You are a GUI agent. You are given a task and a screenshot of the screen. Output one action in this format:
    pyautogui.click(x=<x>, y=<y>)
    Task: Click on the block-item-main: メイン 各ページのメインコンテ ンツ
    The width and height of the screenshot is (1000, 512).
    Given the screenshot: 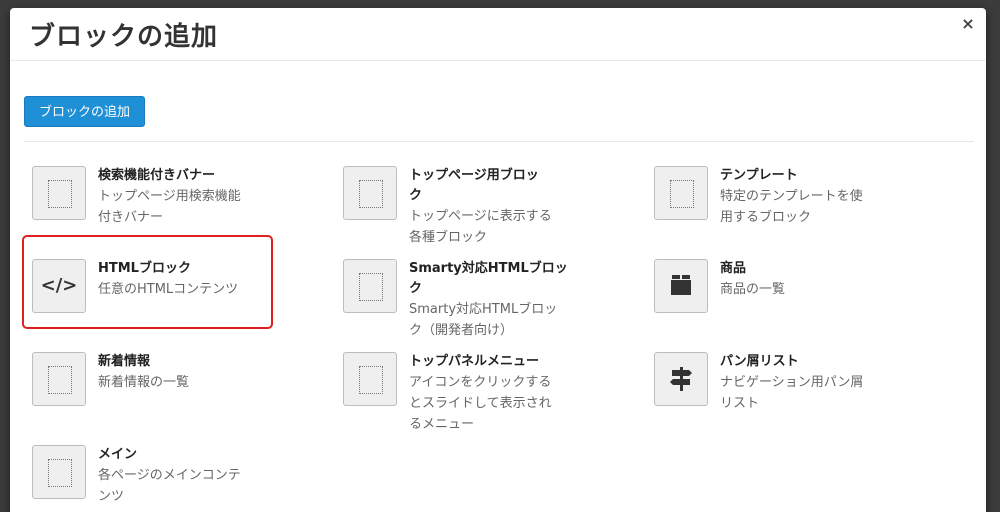 What is the action you would take?
    pyautogui.click(x=182, y=478)
    